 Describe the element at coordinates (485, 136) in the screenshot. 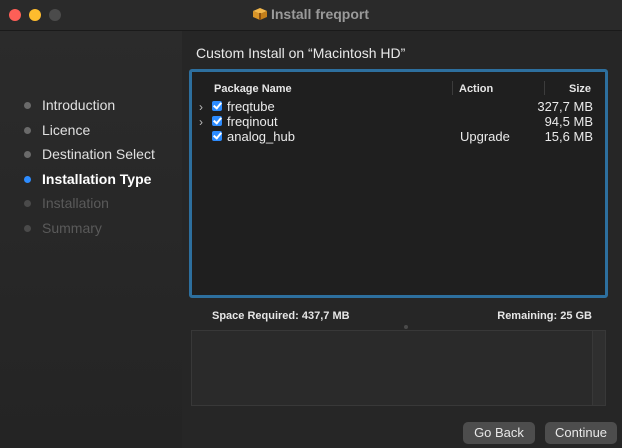

I see `package-action: Upgrade` at that location.